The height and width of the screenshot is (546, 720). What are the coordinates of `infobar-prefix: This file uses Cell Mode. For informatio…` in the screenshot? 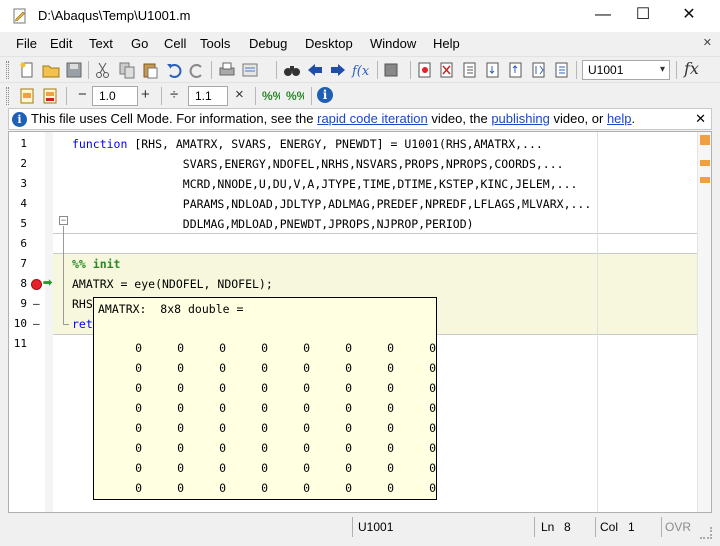 It's located at (174, 118).